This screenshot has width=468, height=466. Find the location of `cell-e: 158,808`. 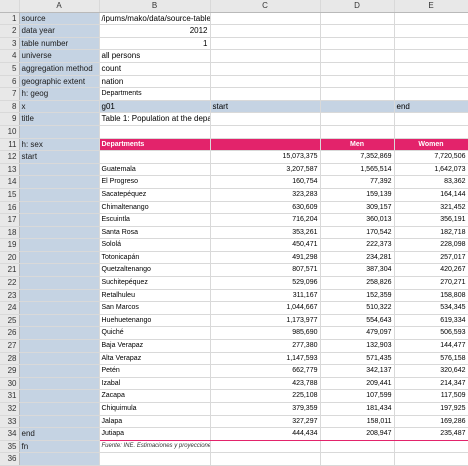

cell-e: 158,808 is located at coordinates (431, 296).